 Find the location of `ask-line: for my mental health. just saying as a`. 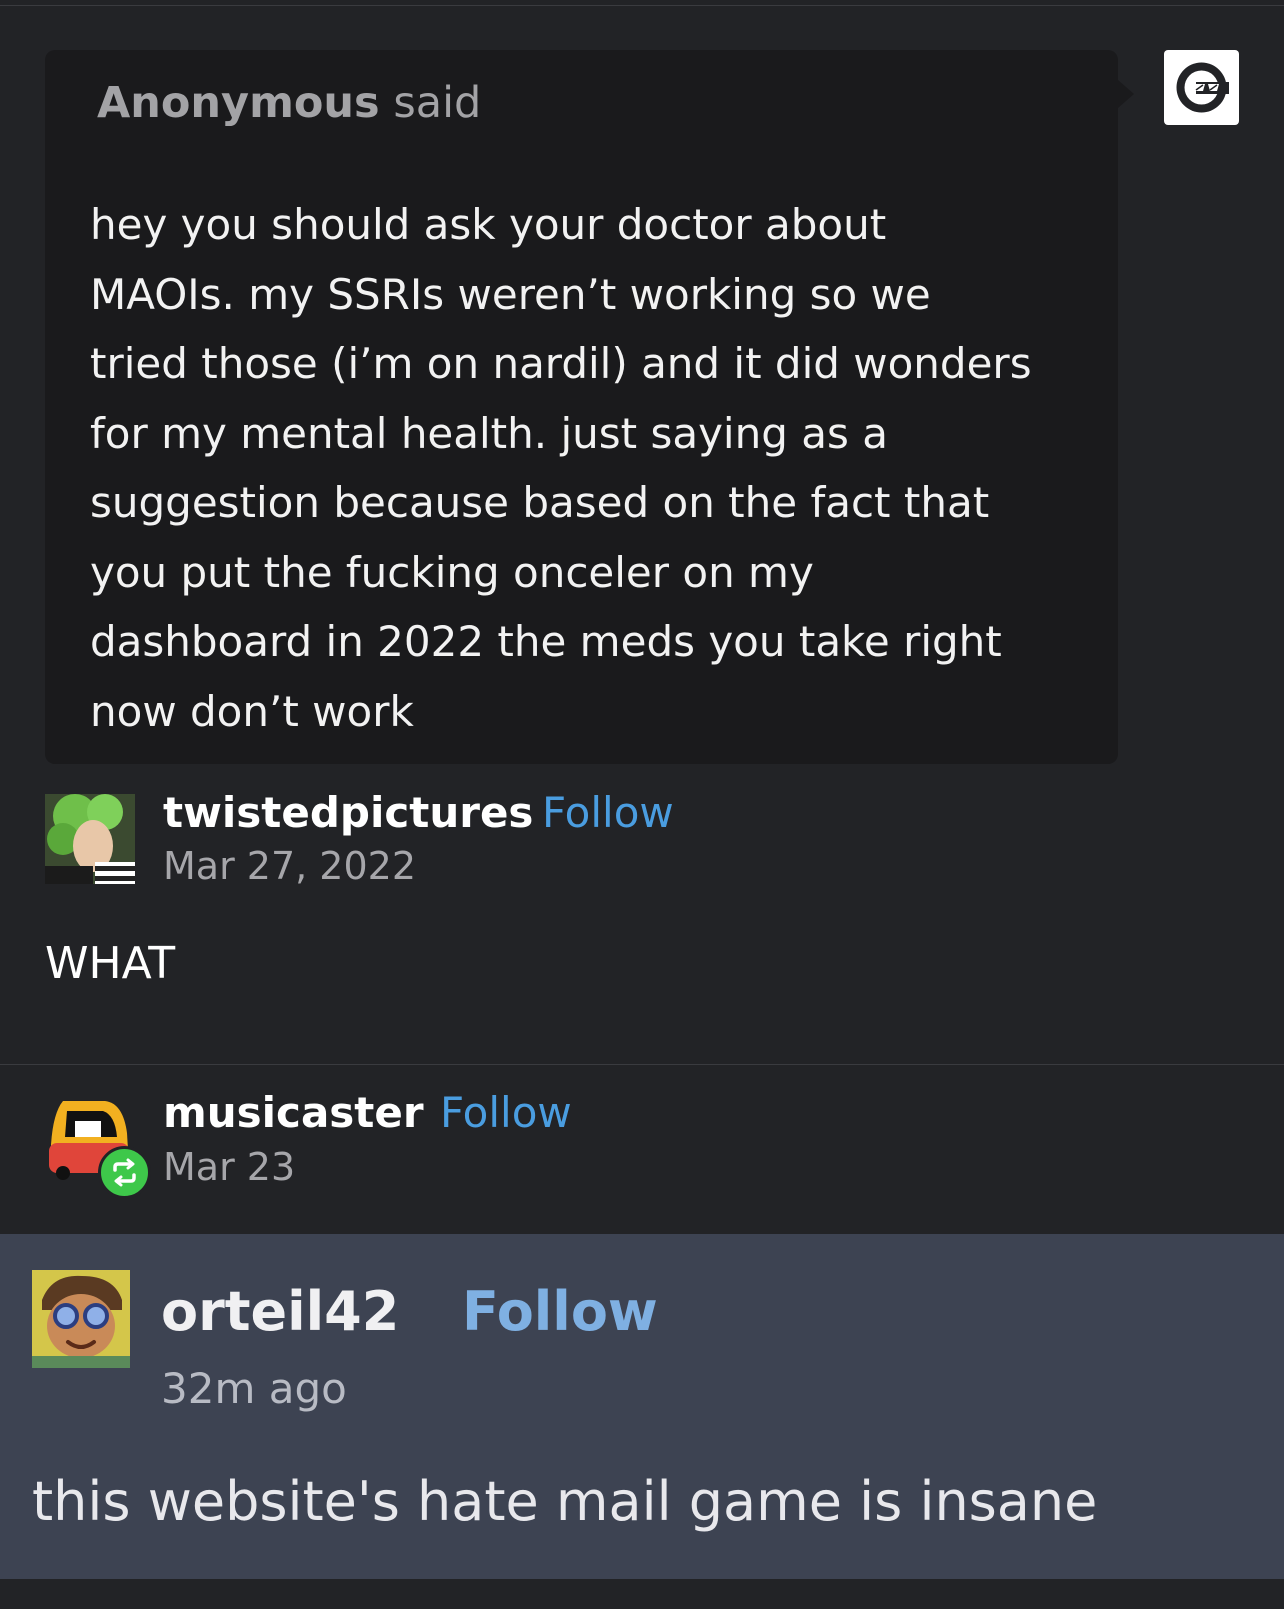

ask-line: for my mental health. just saying as a is located at coordinates (489, 433).